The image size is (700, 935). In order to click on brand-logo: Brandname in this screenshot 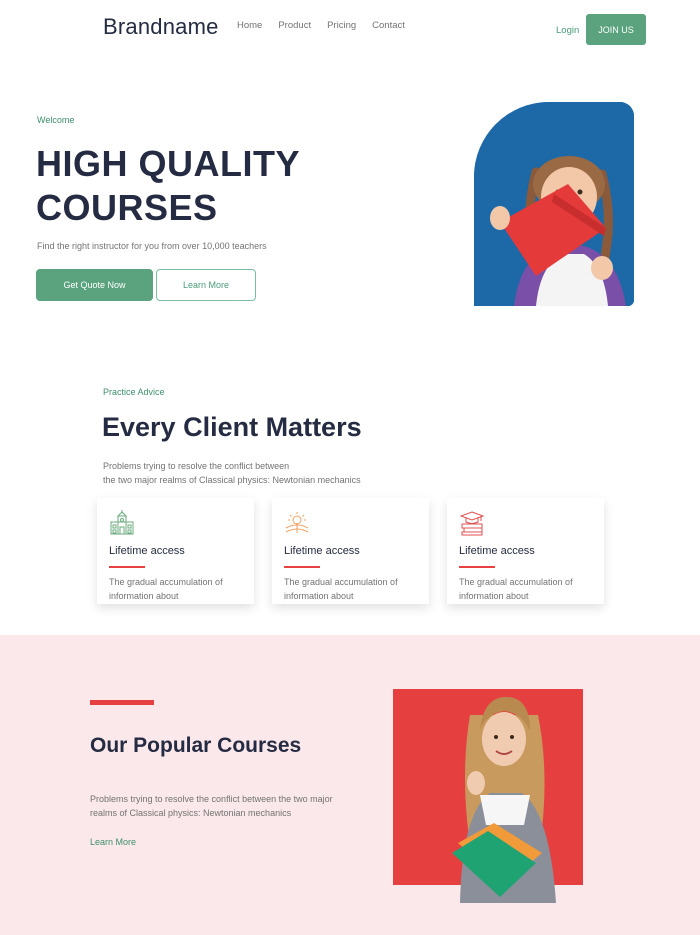, I will do `click(161, 27)`.